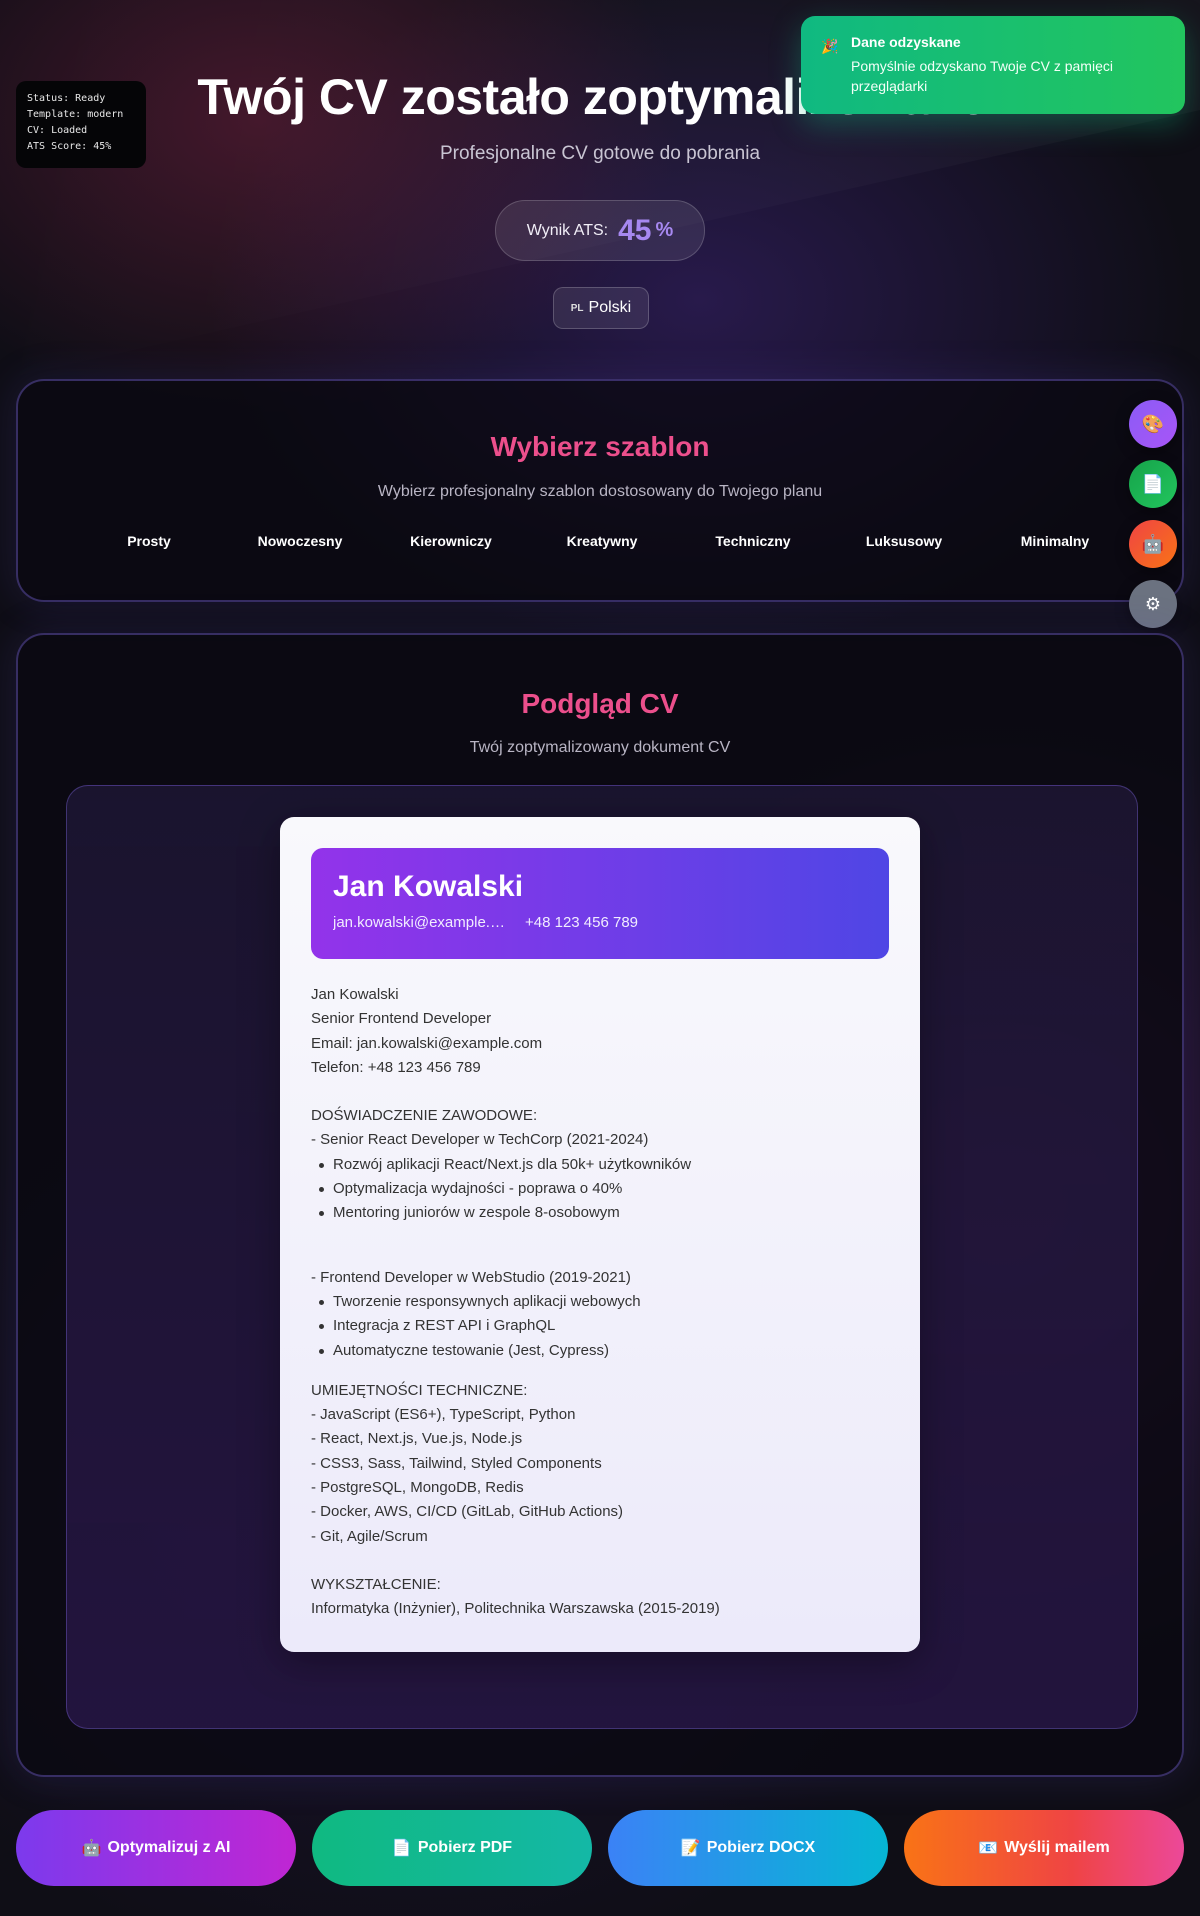  What do you see at coordinates (830, 46) in the screenshot?
I see `party-icon: 🎉` at bounding box center [830, 46].